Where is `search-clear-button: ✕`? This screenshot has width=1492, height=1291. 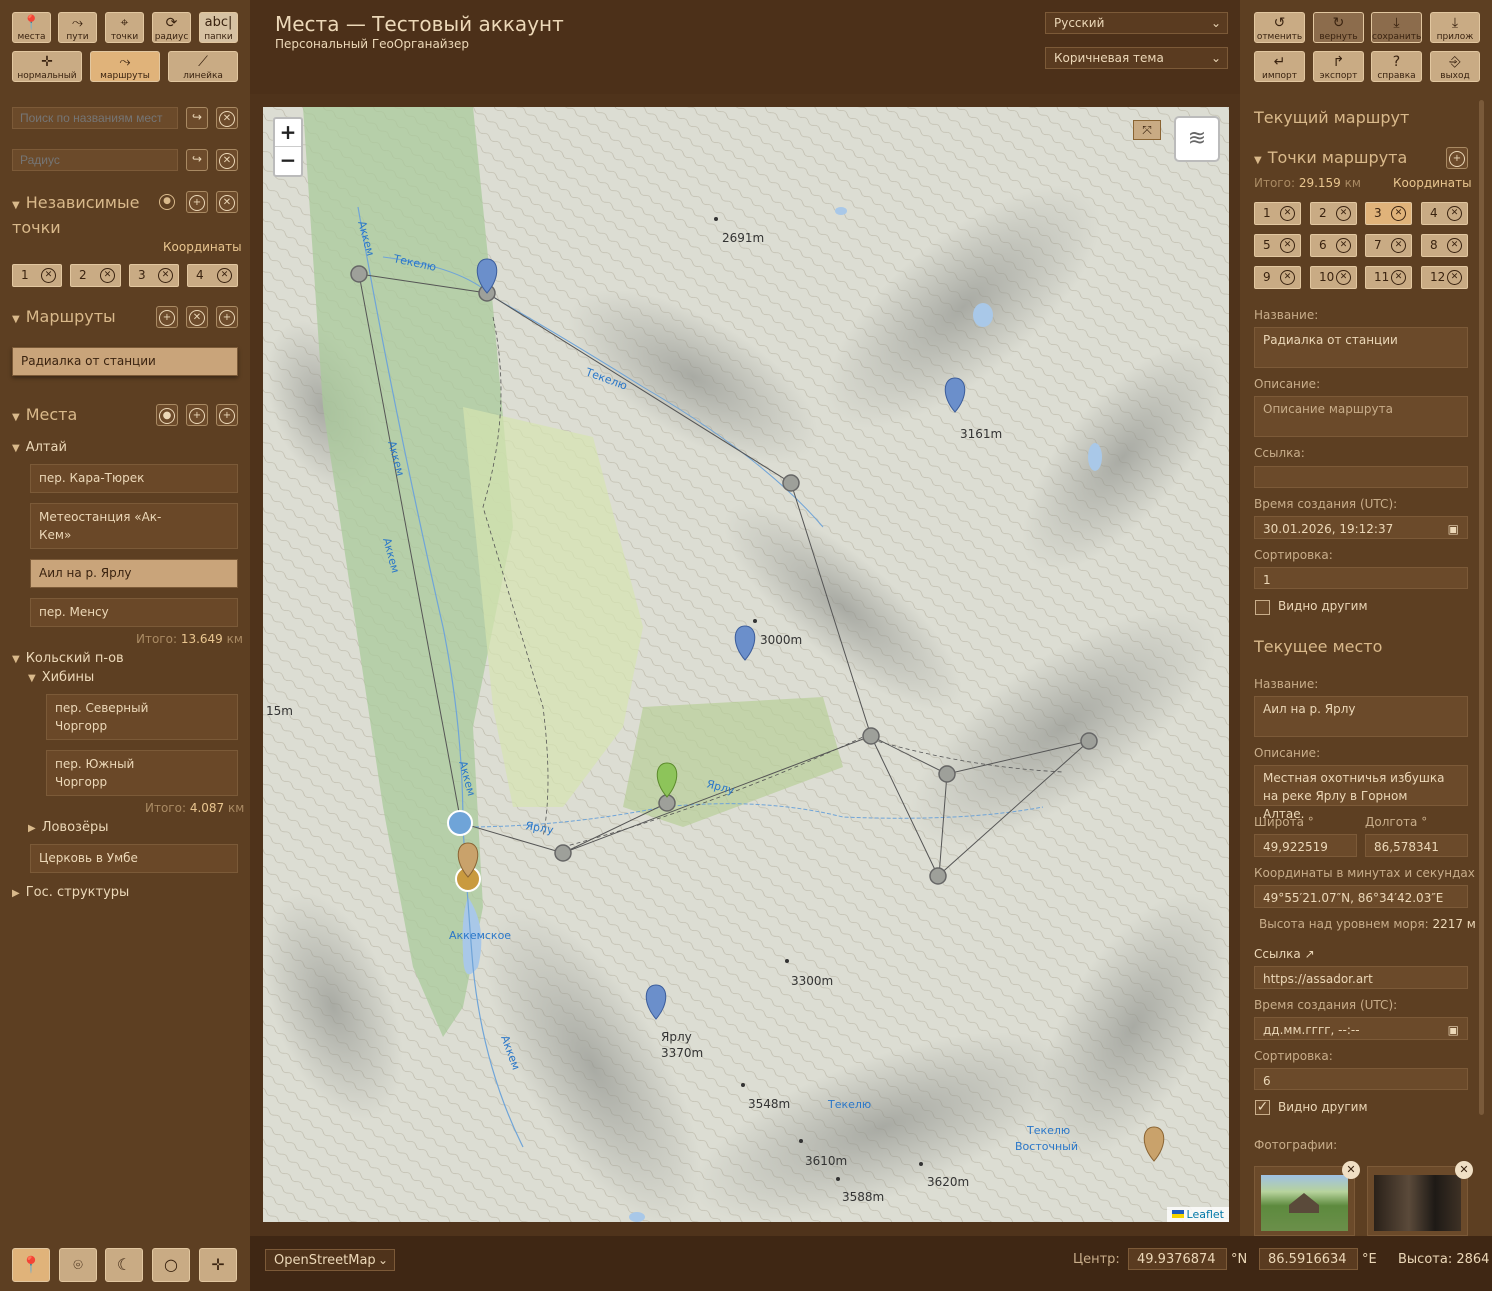
search-clear-button: ✕ is located at coordinates (227, 118).